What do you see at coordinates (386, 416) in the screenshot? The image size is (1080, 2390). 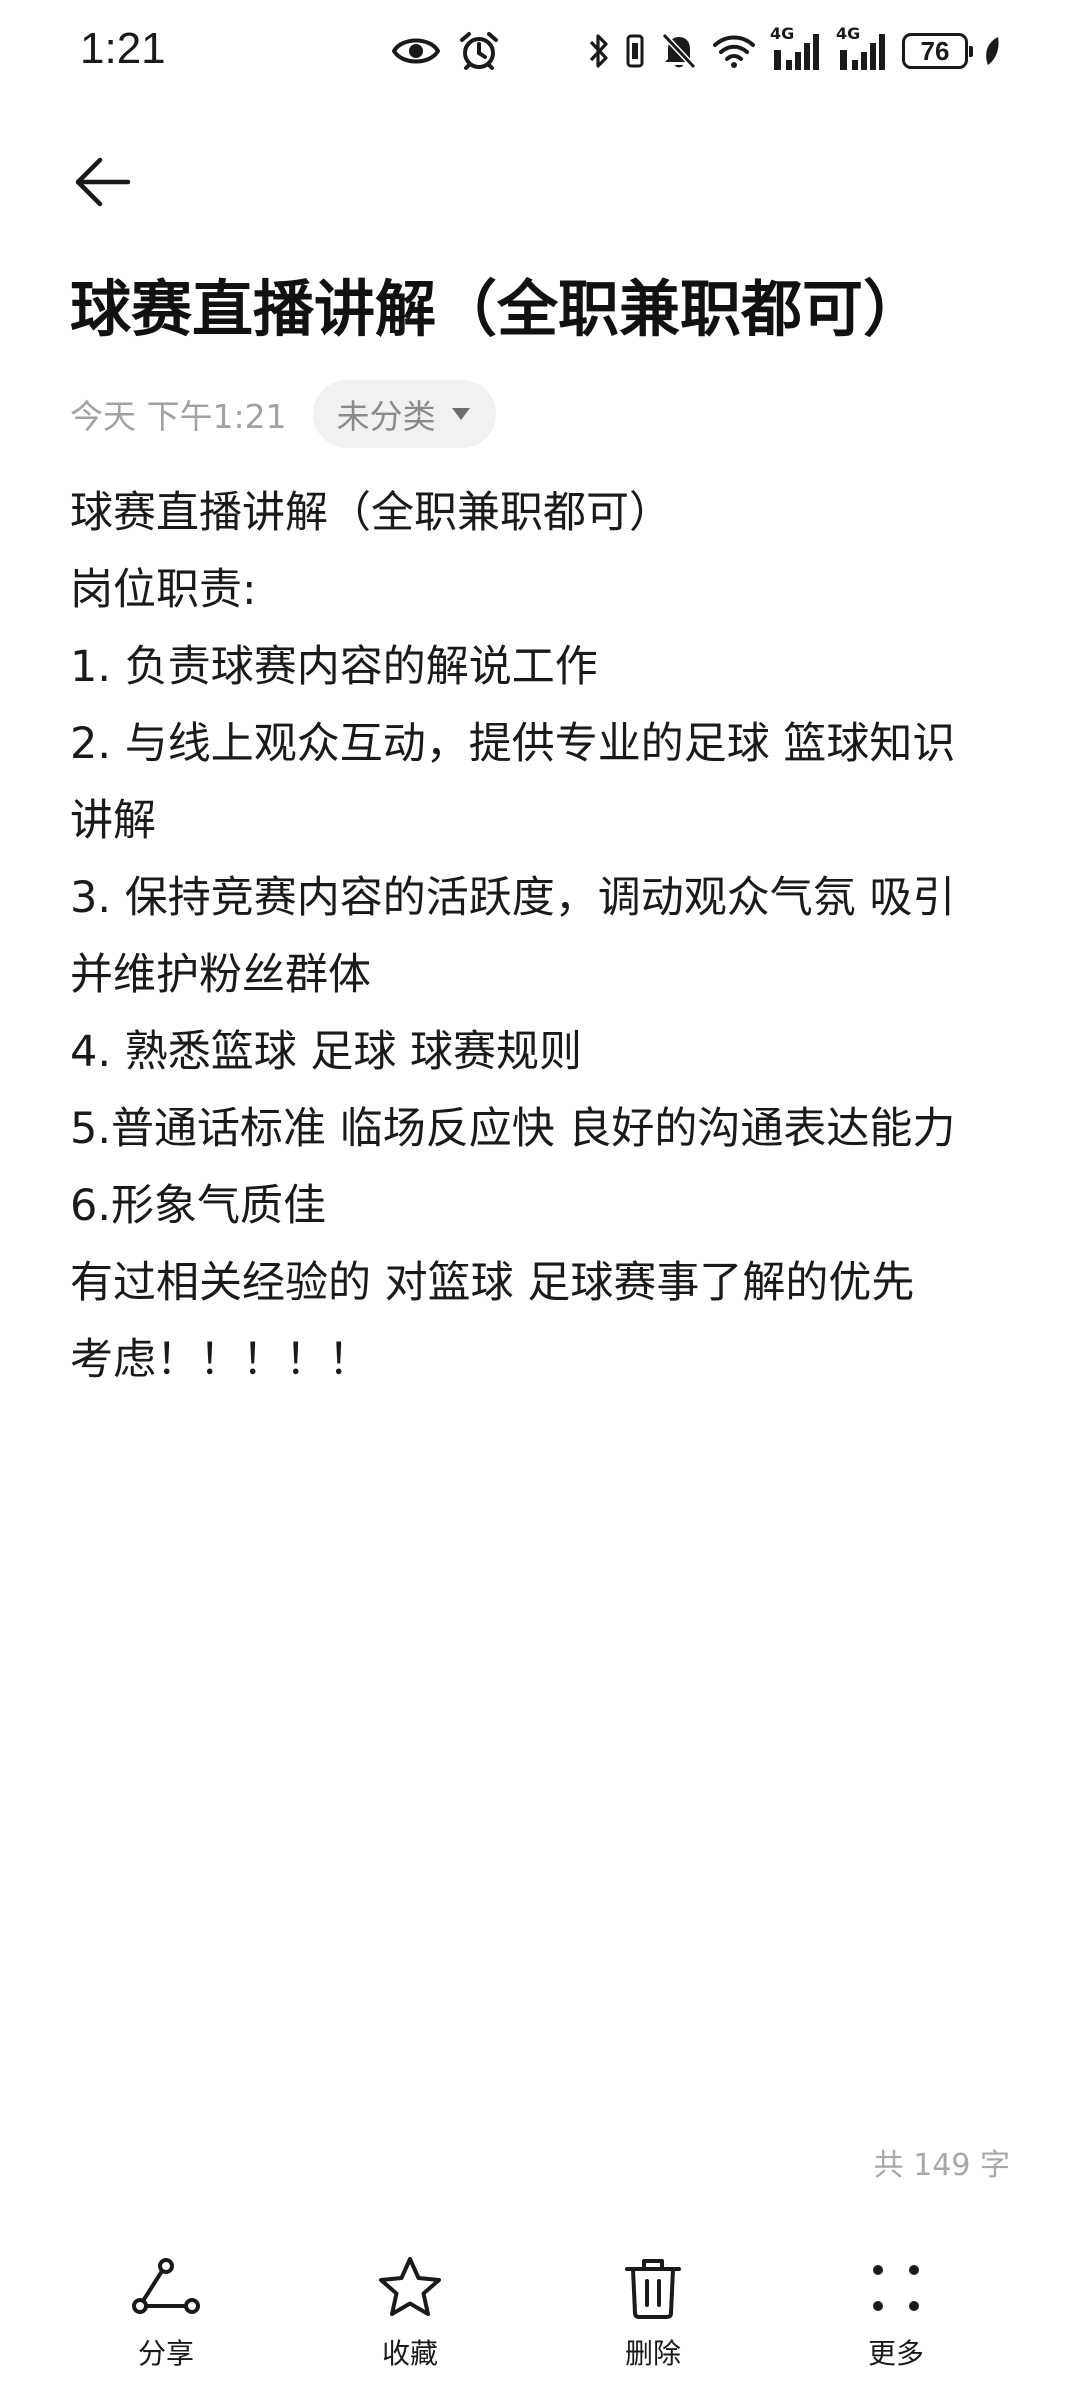 I see `category-label: 未分类` at bounding box center [386, 416].